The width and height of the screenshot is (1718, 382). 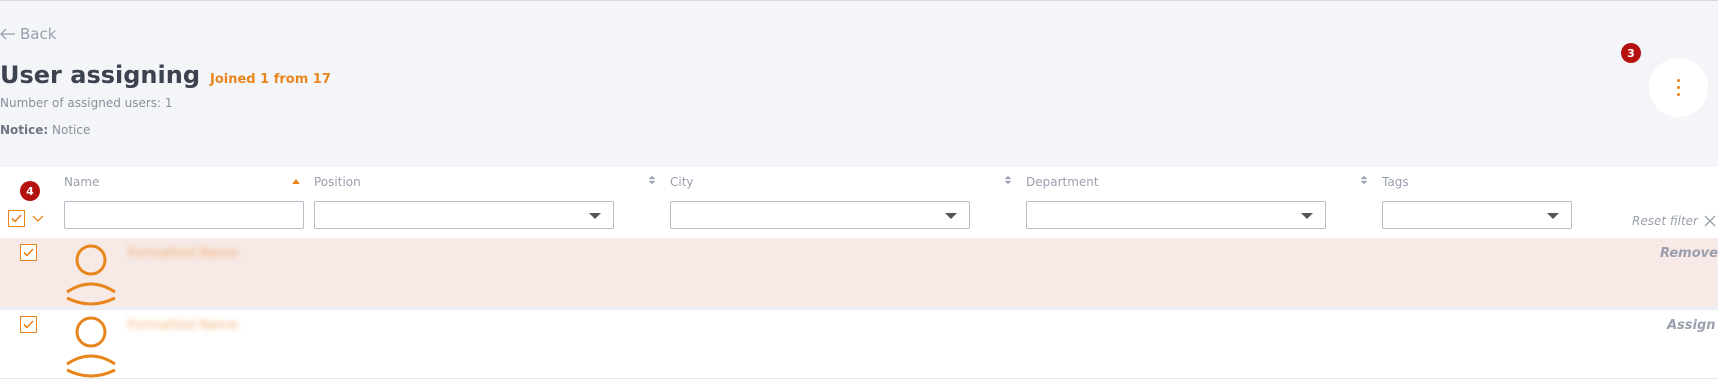 What do you see at coordinates (1710, 221) in the screenshot?
I see `close-icon` at bounding box center [1710, 221].